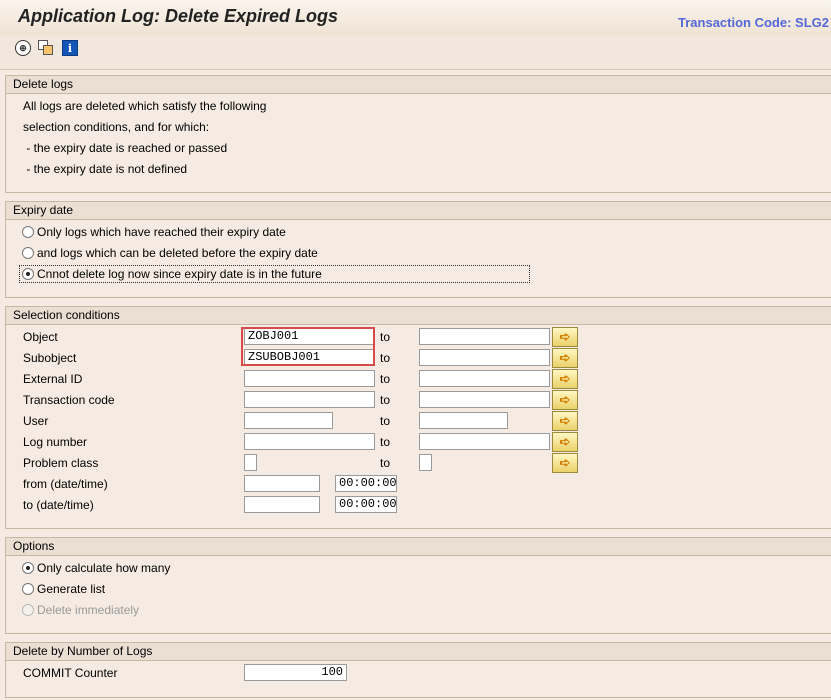 This screenshot has width=831, height=700. What do you see at coordinates (484, 336) in the screenshot?
I see `object-to-input` at bounding box center [484, 336].